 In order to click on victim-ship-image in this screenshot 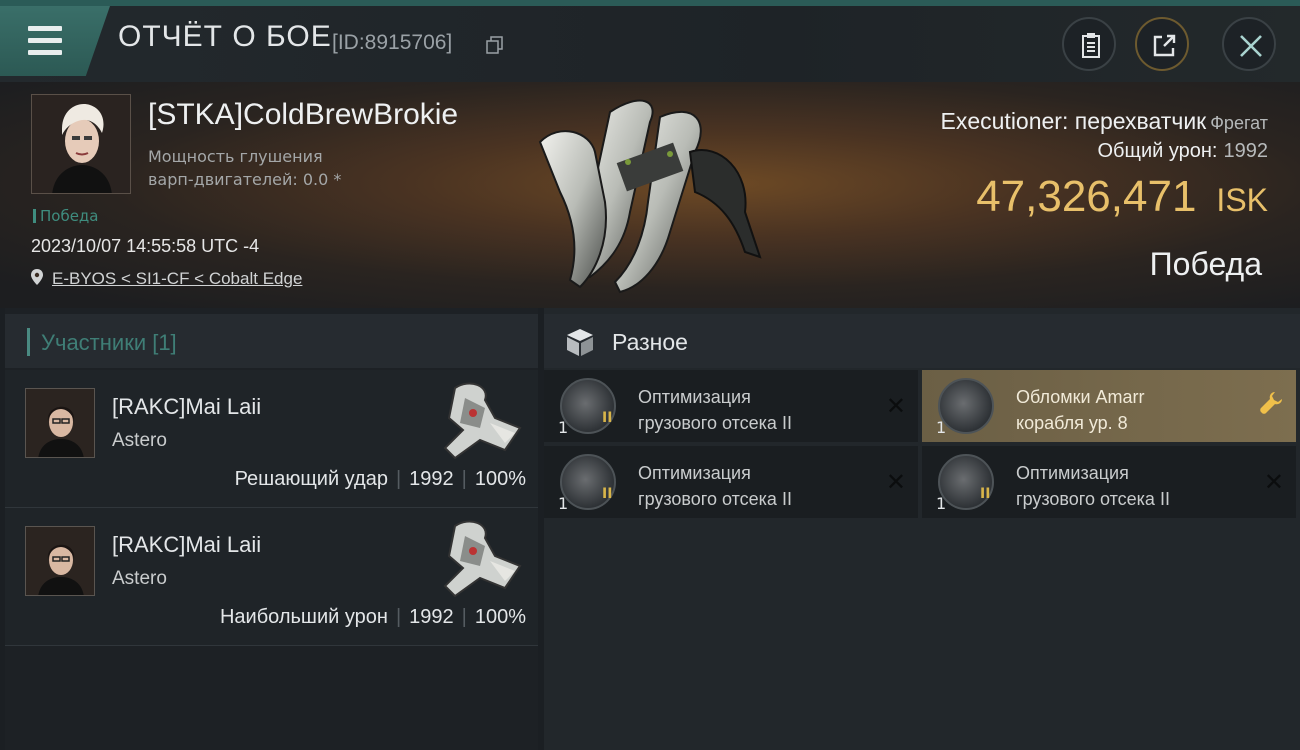, I will do `click(655, 194)`.